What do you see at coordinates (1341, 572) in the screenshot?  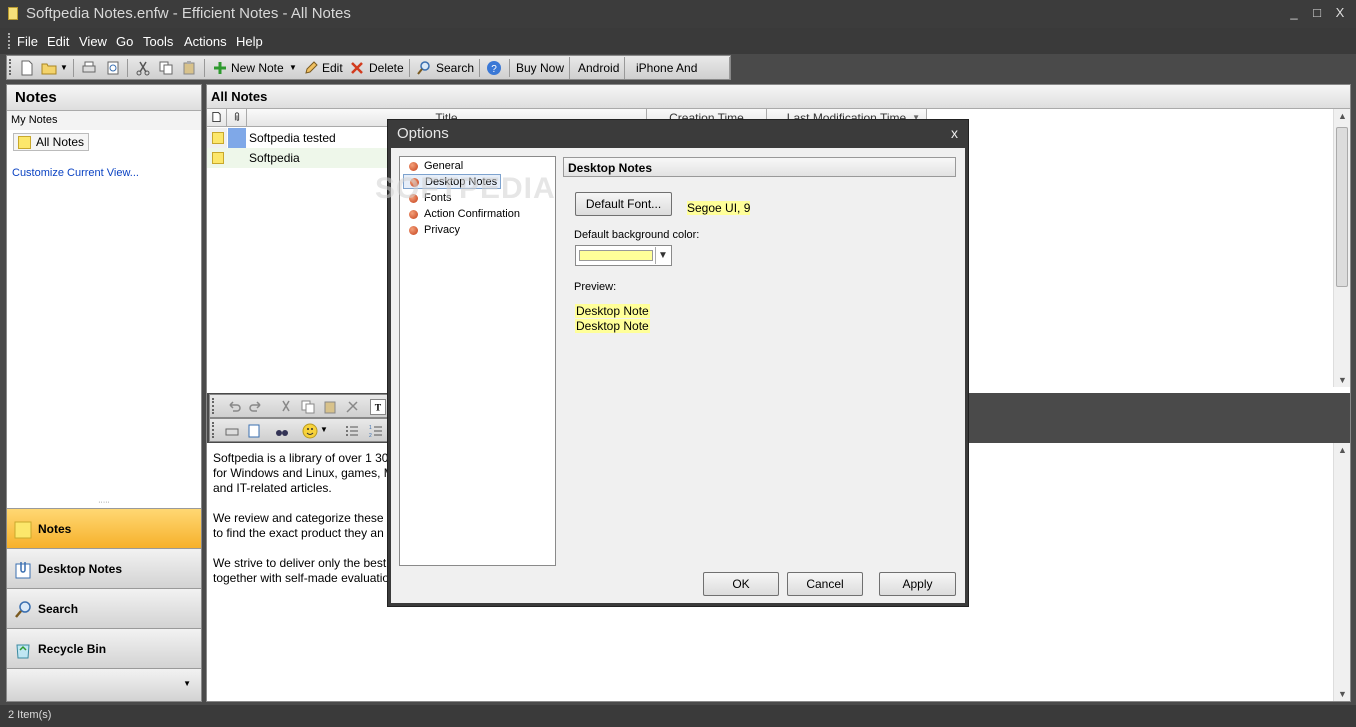 I see `editor-scrollbar: ▲ ▼` at bounding box center [1341, 572].